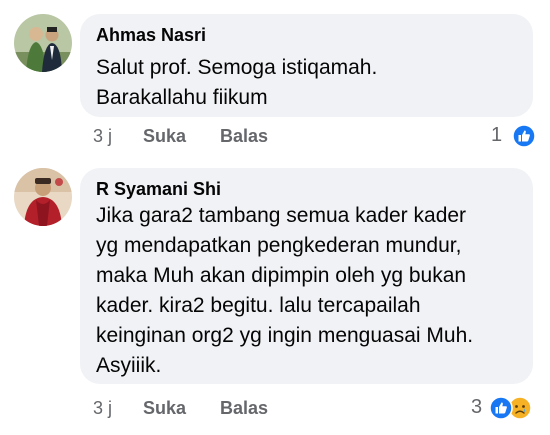  What do you see at coordinates (151, 35) in the screenshot?
I see `comment-author: Ahmas Nasri` at bounding box center [151, 35].